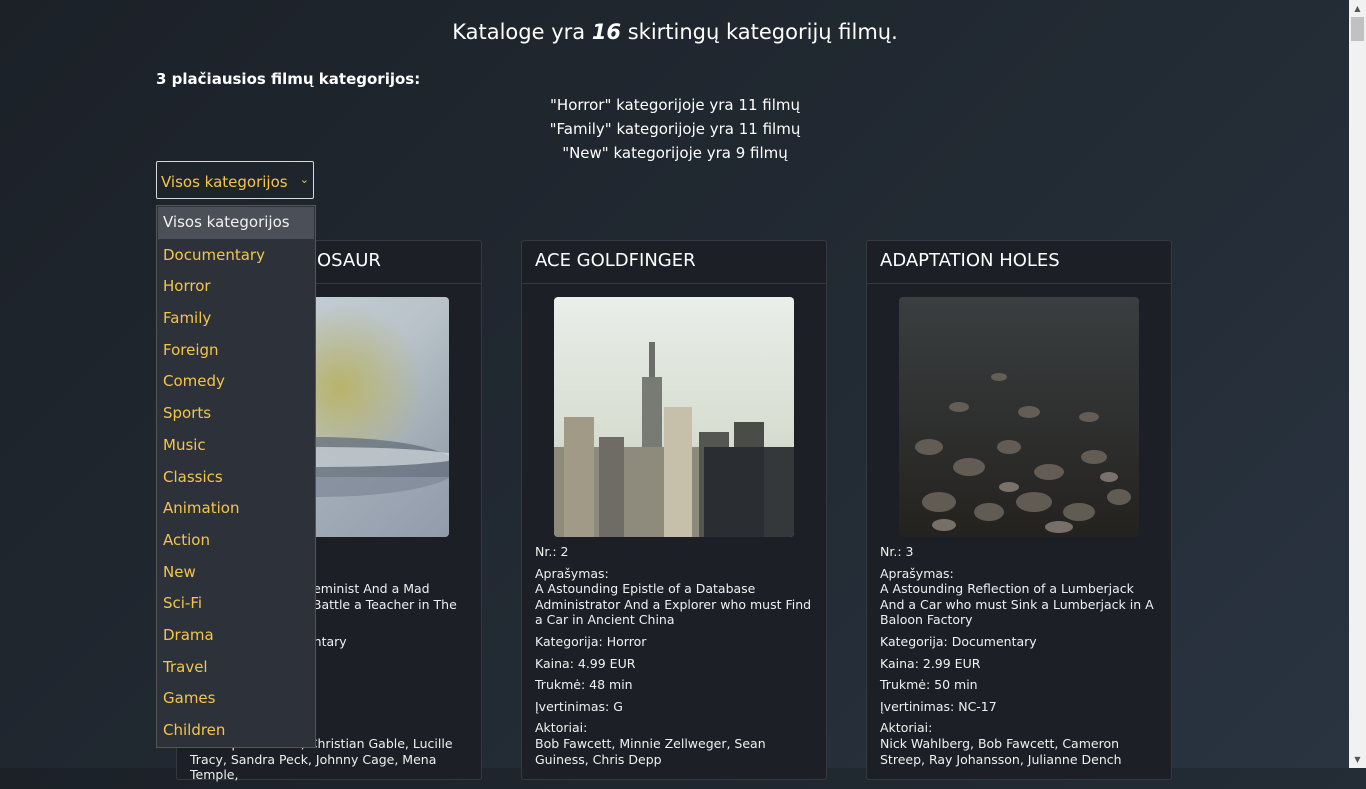  I want to click on top-category-item: "Family" kategorijoje yra 11 filmų, so click(675, 129).